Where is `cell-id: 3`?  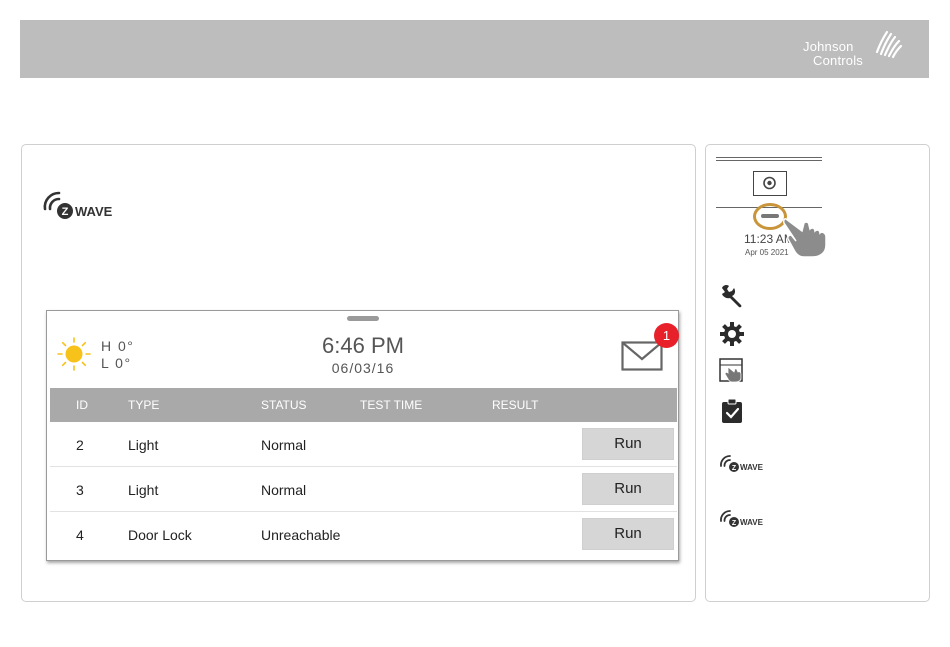 cell-id: 3 is located at coordinates (80, 490).